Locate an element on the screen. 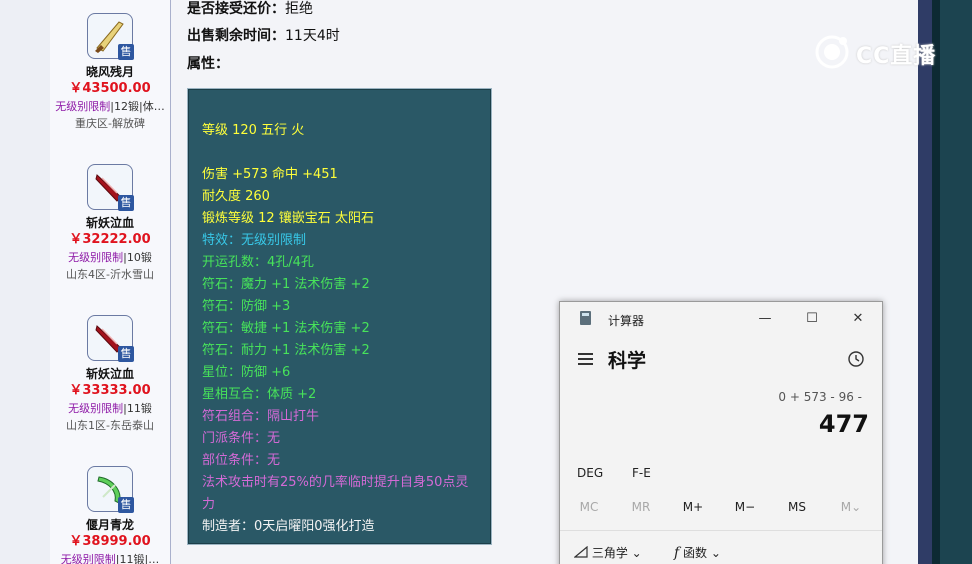 This screenshot has width=972, height=564. attr-line: 法术攻击时有25%的几率临时提升自身50点灵 is located at coordinates (335, 482).